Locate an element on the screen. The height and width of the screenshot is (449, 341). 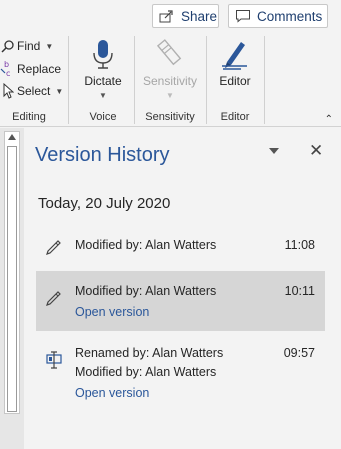
replace-button: bc Replace is located at coordinates (30, 69).